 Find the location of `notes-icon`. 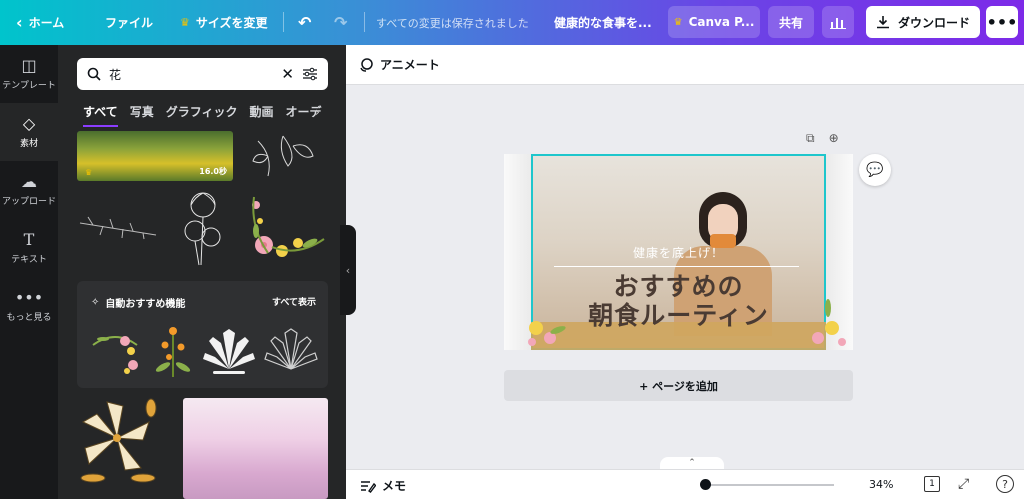

notes-icon is located at coordinates (368, 486).